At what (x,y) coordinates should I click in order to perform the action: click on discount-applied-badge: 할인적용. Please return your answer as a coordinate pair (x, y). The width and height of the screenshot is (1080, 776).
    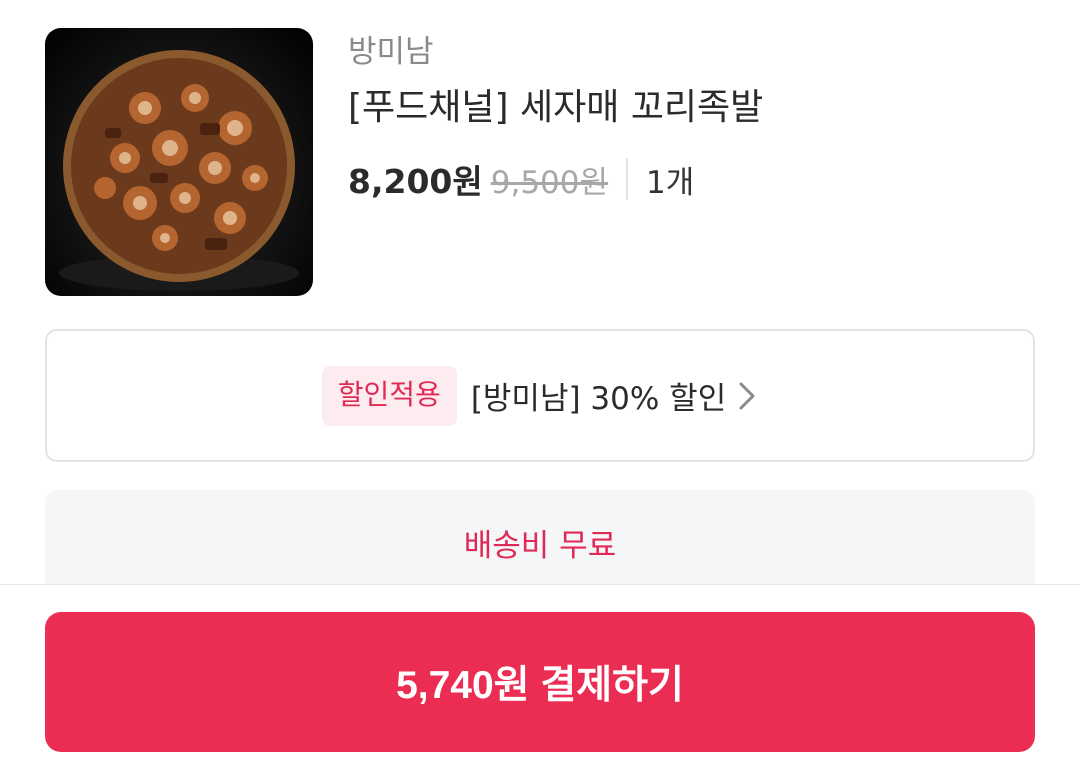
    Looking at the image, I should click on (389, 395).